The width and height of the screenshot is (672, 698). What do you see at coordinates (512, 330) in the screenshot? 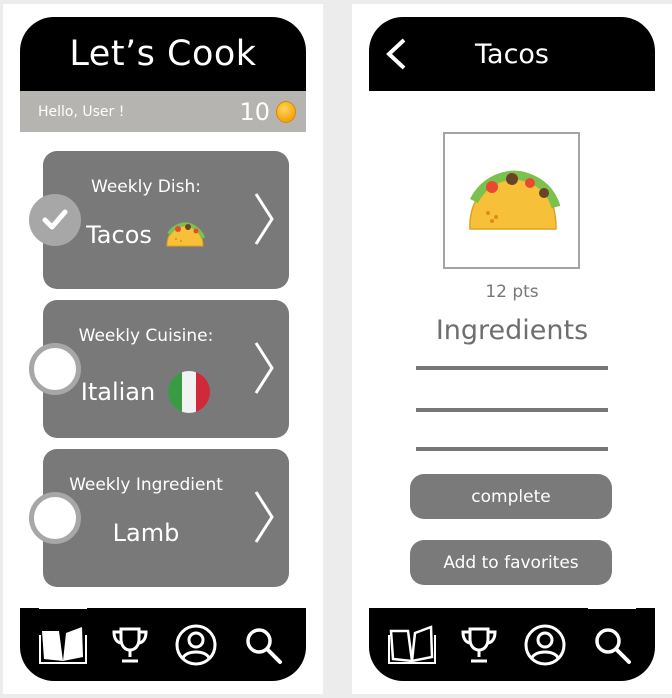
I see `ingredients-heading: Ingredients` at bounding box center [512, 330].